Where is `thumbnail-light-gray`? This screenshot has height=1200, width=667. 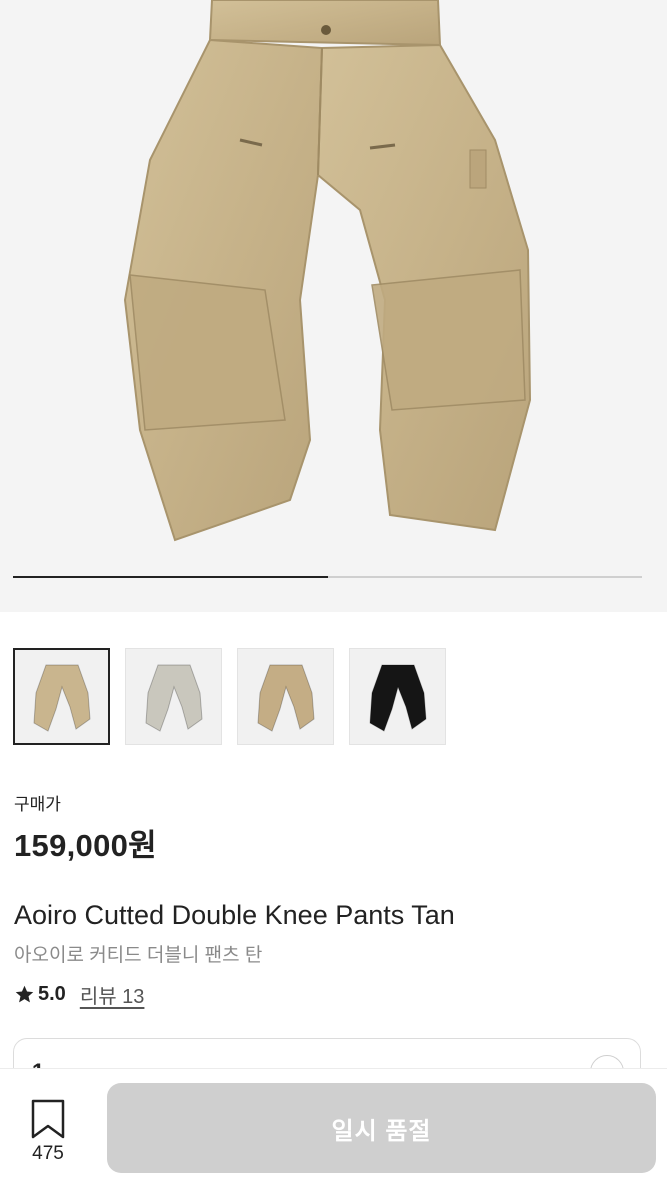 thumbnail-light-gray is located at coordinates (173, 696).